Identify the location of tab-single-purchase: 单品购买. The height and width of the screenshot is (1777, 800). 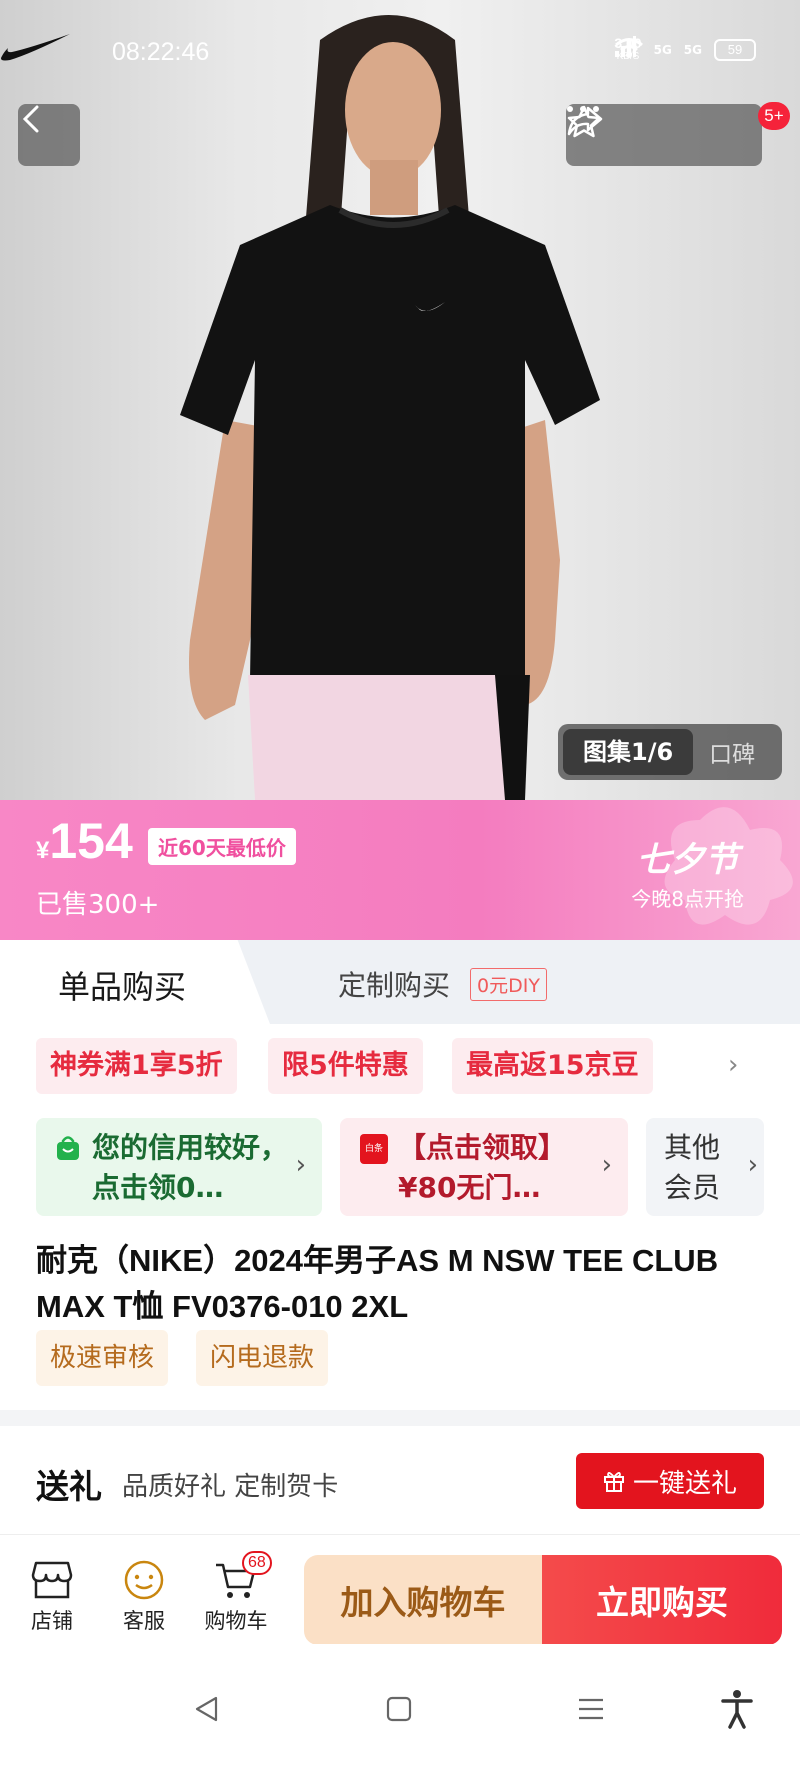
(135, 982).